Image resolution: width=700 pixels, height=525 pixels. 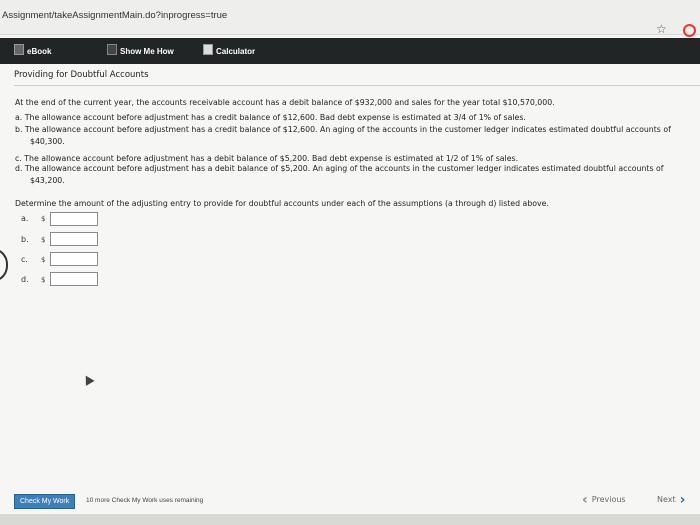 I want to click on star-icon: ☆, so click(x=661, y=29).